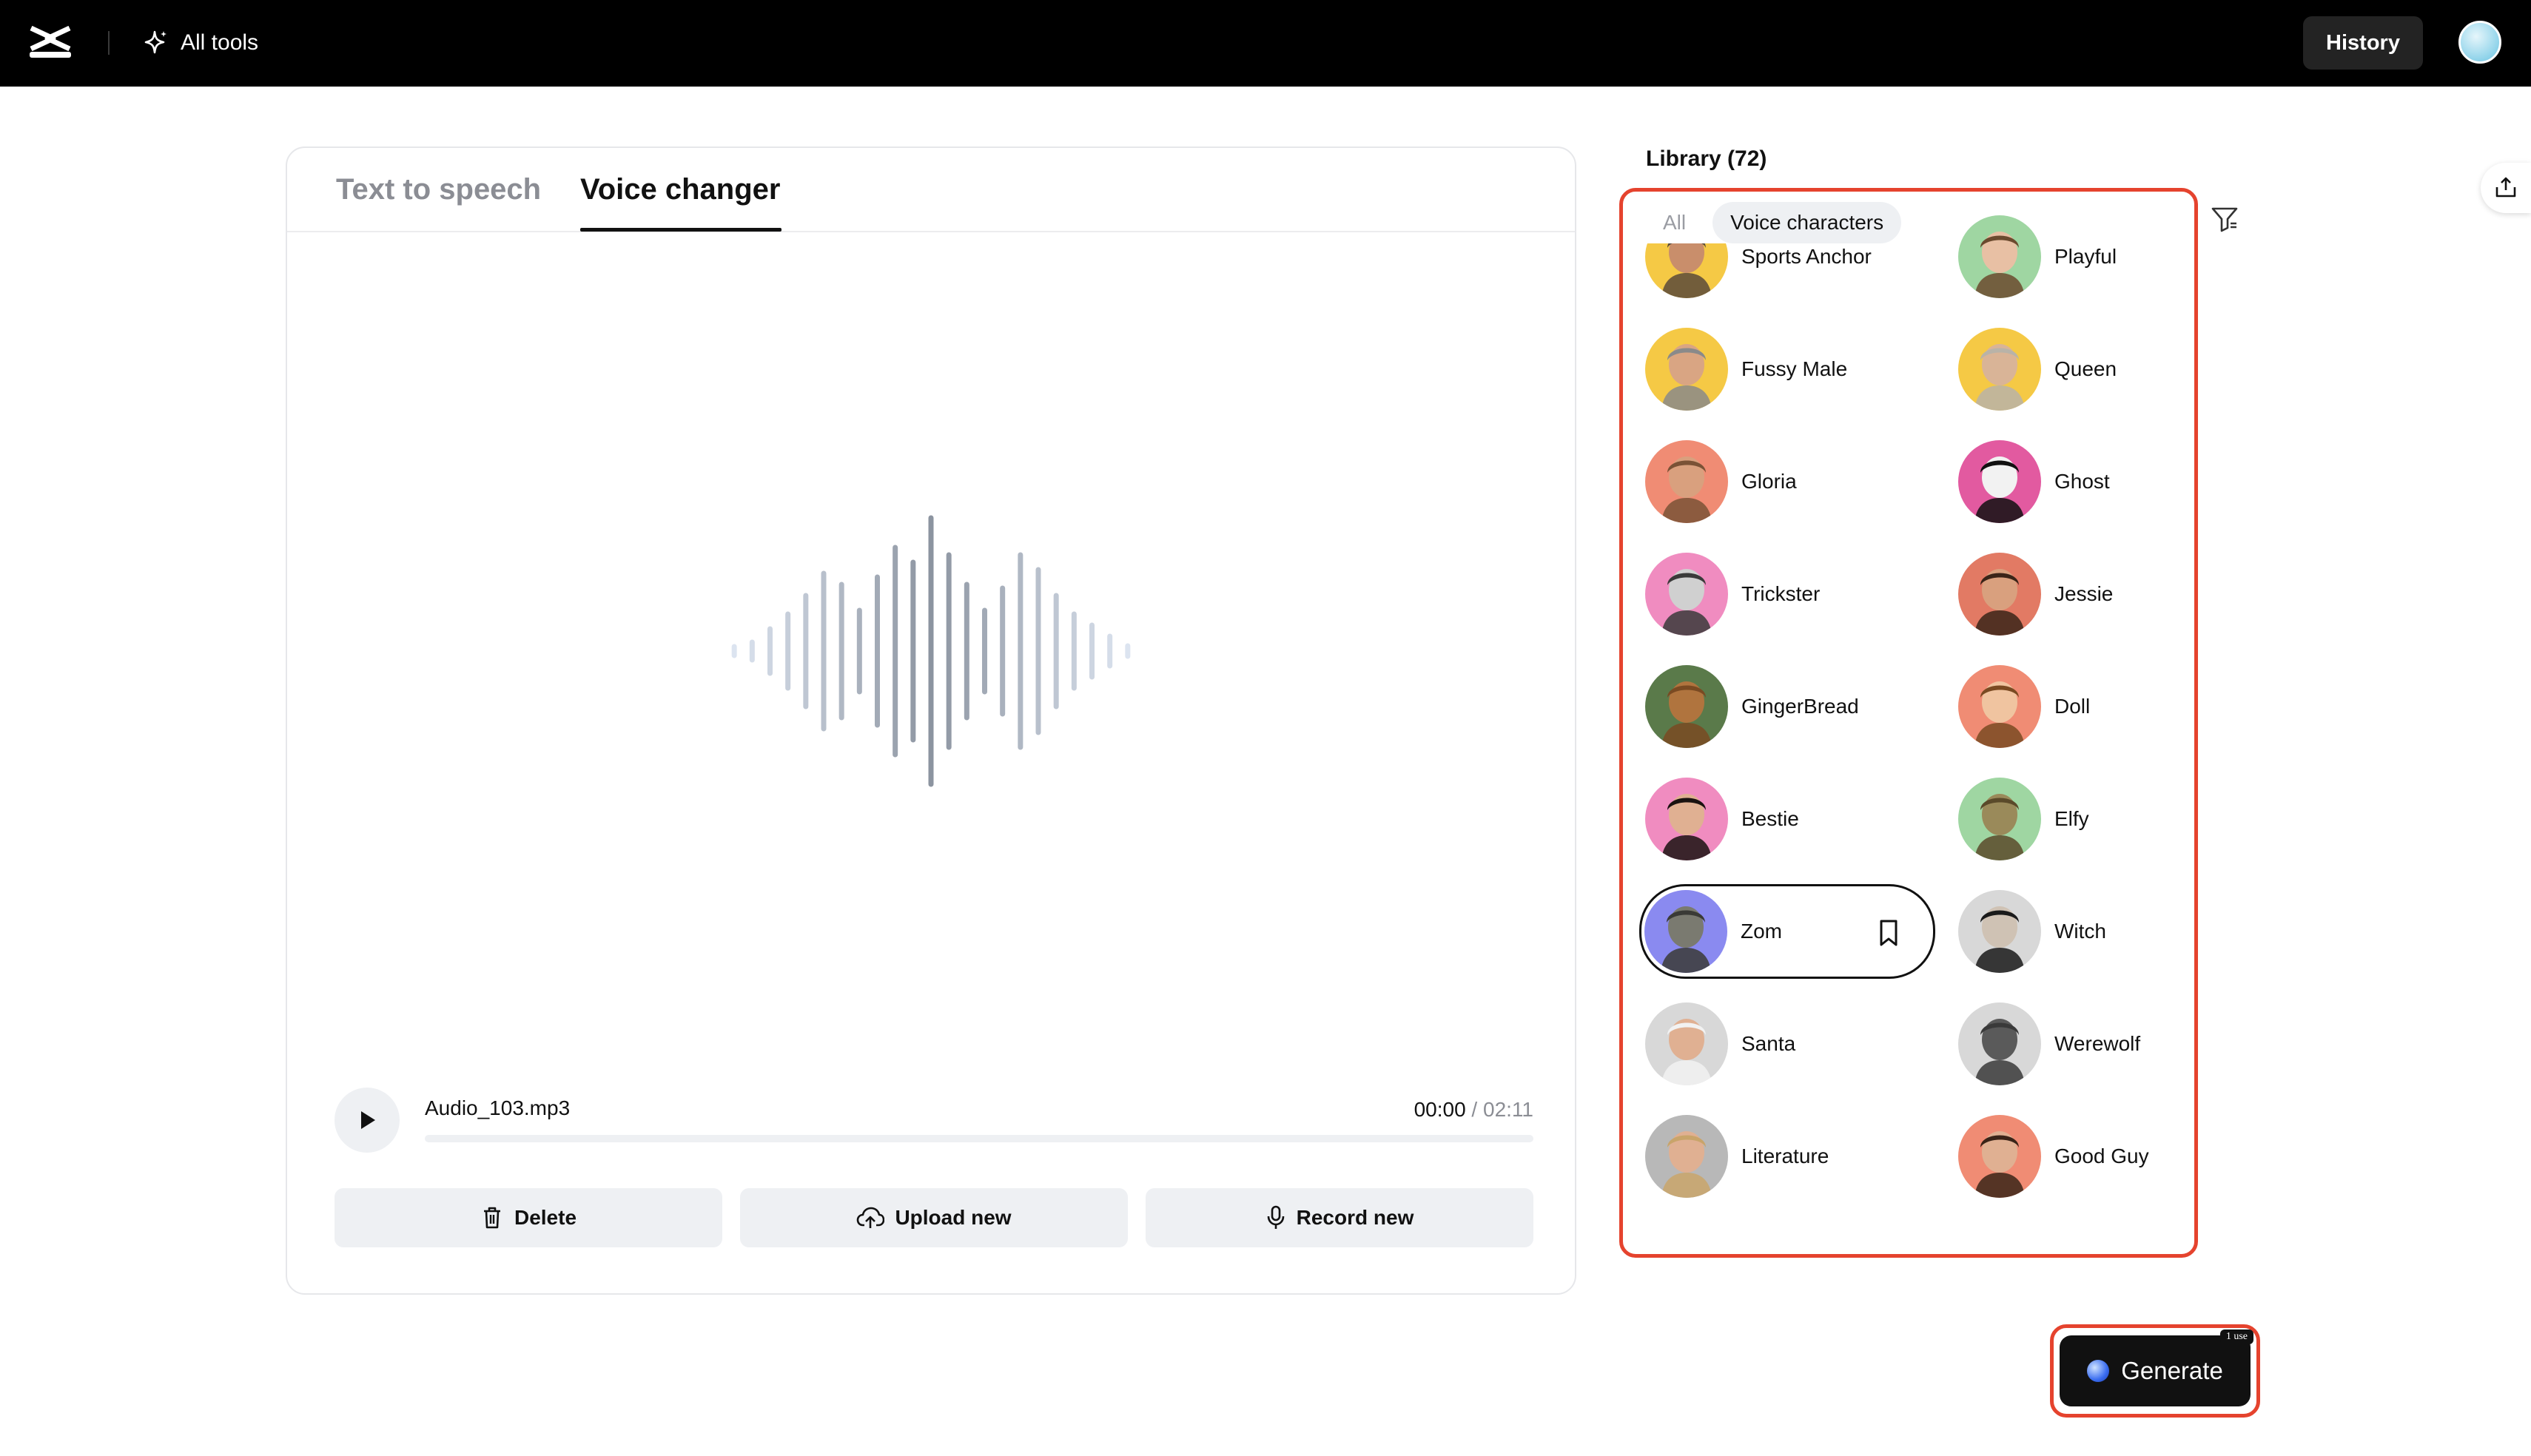 The width and height of the screenshot is (2531, 1456). What do you see at coordinates (545, 1218) in the screenshot?
I see `delete-label: Delete` at bounding box center [545, 1218].